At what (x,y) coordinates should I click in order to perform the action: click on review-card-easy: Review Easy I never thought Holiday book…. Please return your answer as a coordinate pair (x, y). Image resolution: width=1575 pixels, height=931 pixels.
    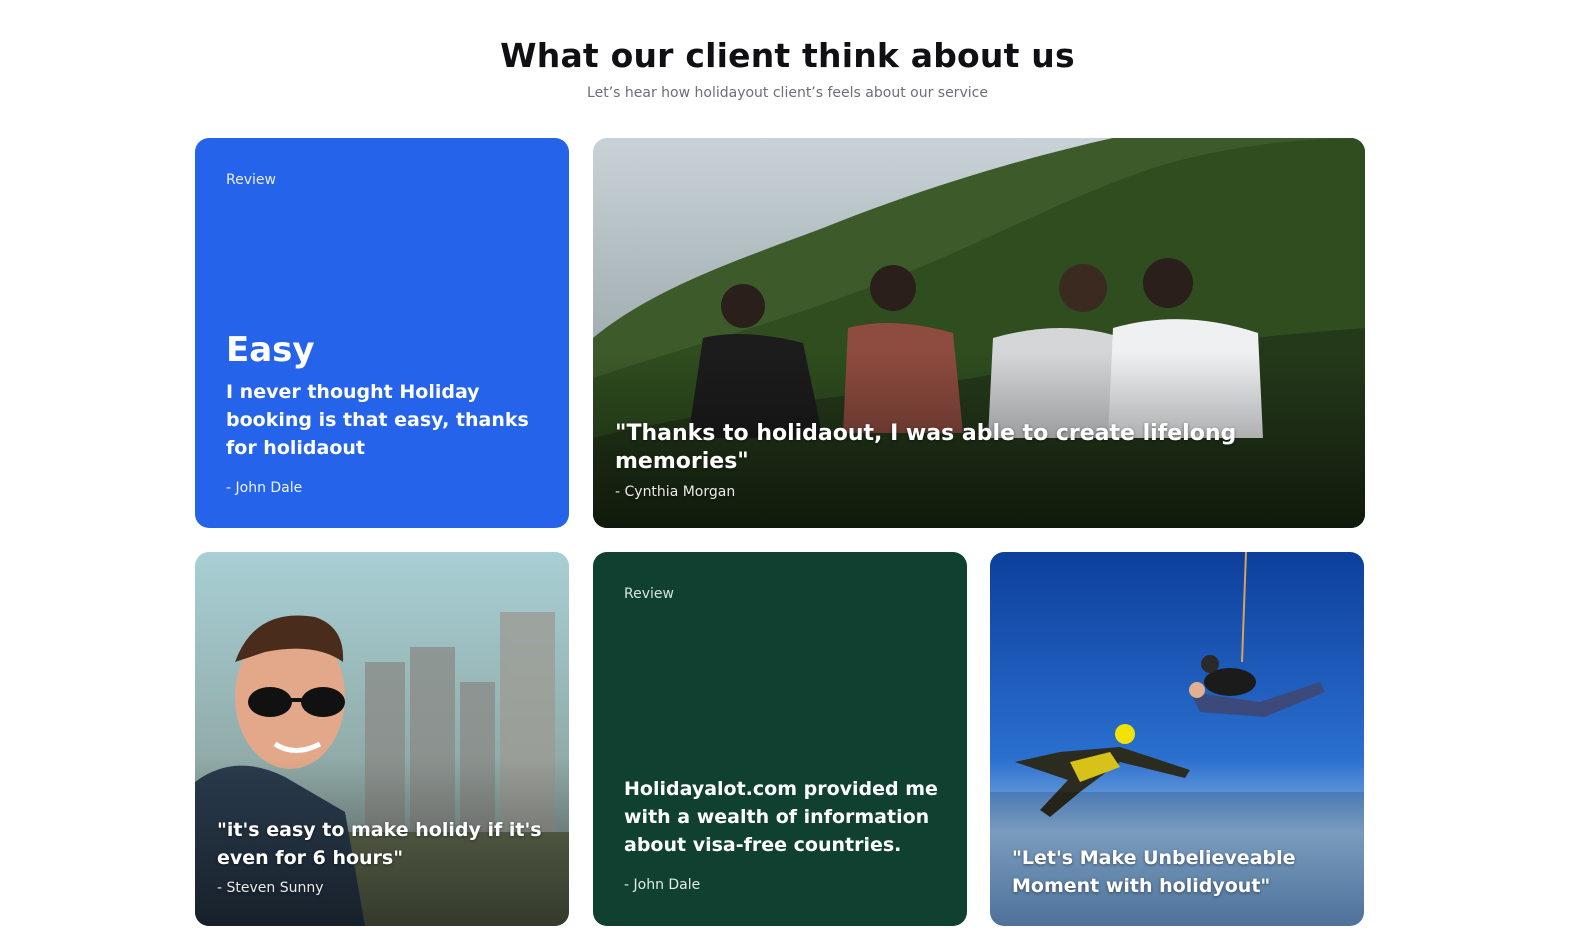
    Looking at the image, I should click on (382, 333).